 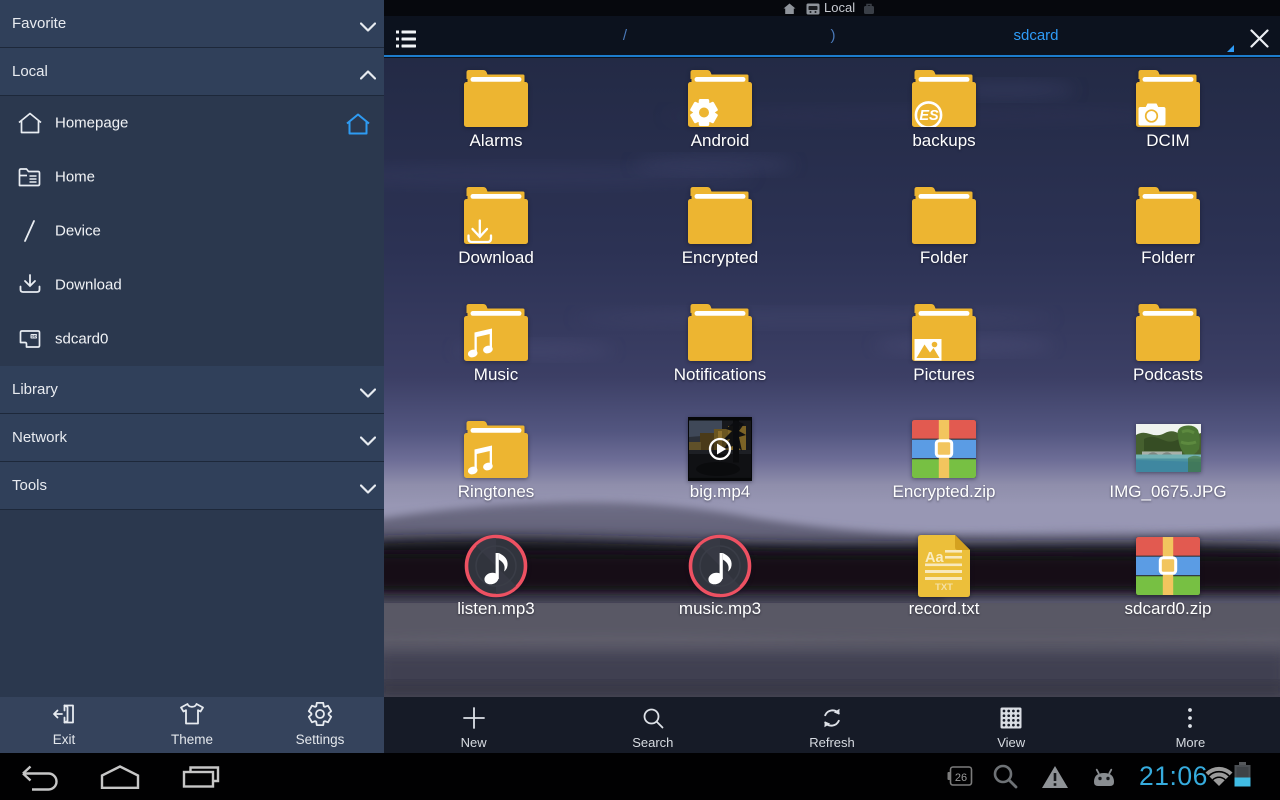 What do you see at coordinates (929, 116) in the screenshot?
I see `svg-text: ES` at bounding box center [929, 116].